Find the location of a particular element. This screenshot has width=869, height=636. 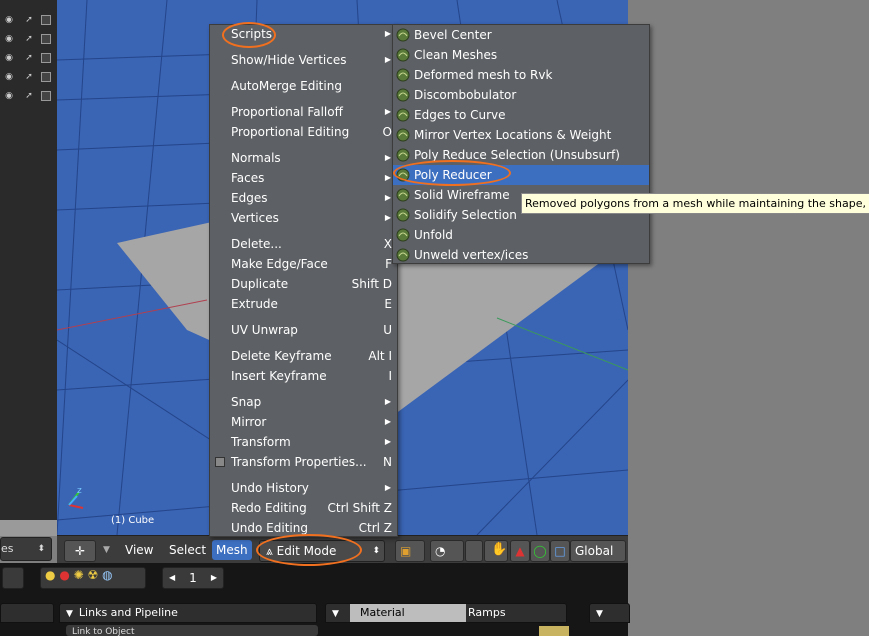

script-item-discombobulator: Discombobulator is located at coordinates (521, 95).